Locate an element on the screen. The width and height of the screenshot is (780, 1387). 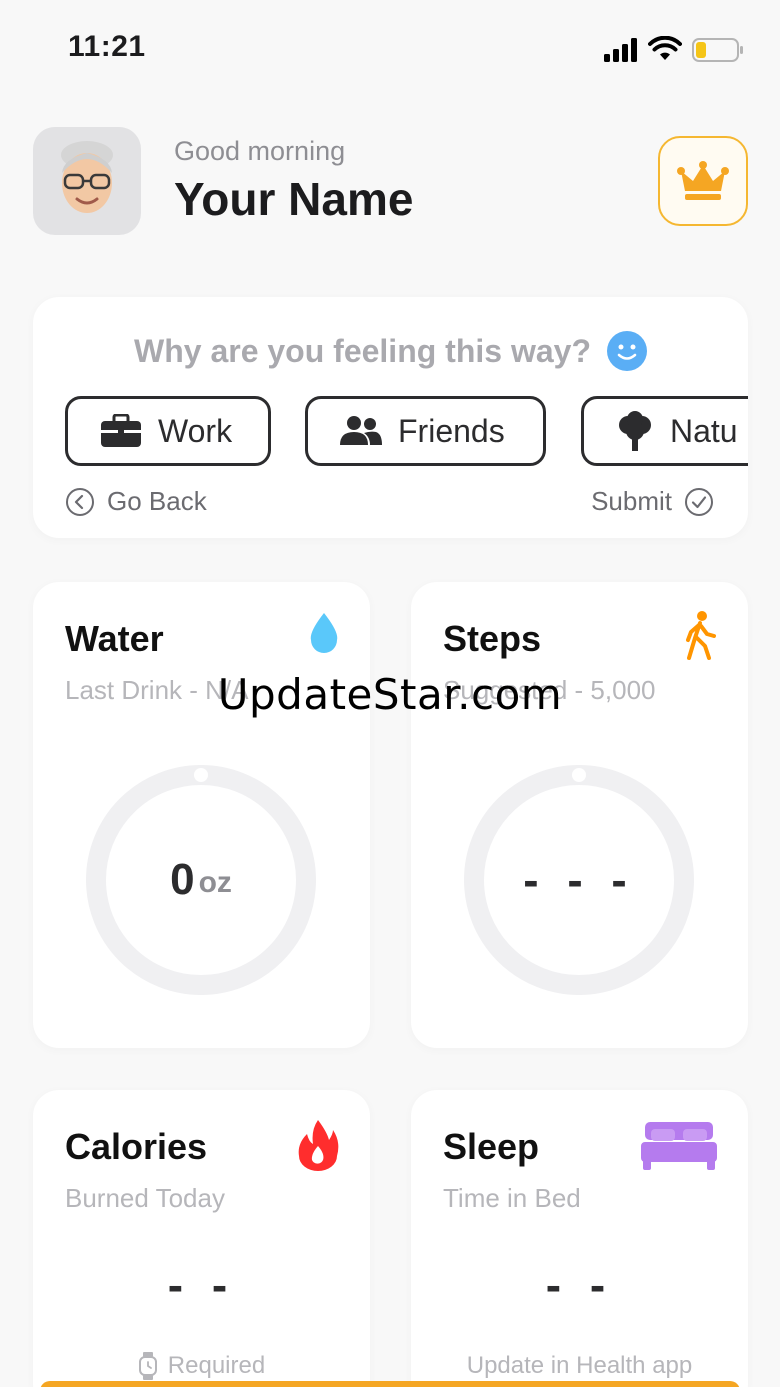
steps-card: Steps Suggested - 5,000 - - - is located at coordinates (579, 815).